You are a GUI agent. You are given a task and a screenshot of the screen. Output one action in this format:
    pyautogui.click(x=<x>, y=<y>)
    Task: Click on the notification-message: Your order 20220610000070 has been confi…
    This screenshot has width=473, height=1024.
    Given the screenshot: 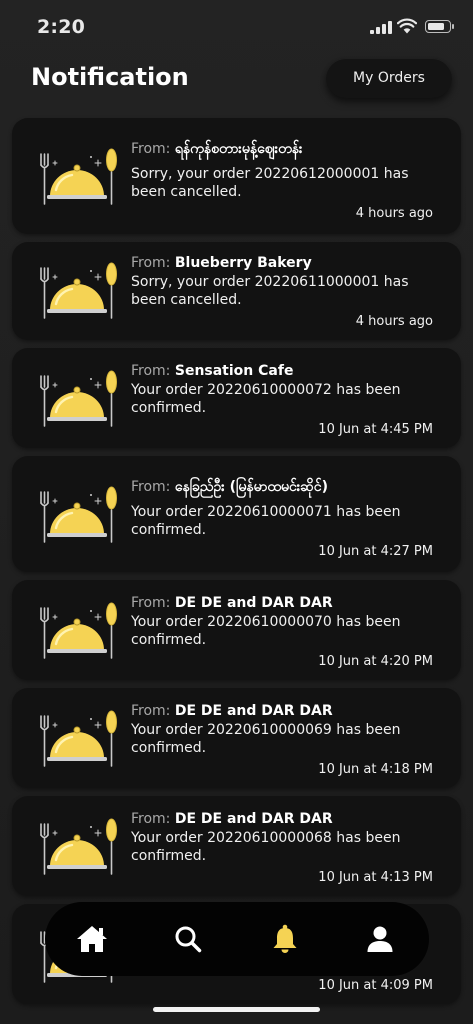 What is the action you would take?
    pyautogui.click(x=266, y=631)
    